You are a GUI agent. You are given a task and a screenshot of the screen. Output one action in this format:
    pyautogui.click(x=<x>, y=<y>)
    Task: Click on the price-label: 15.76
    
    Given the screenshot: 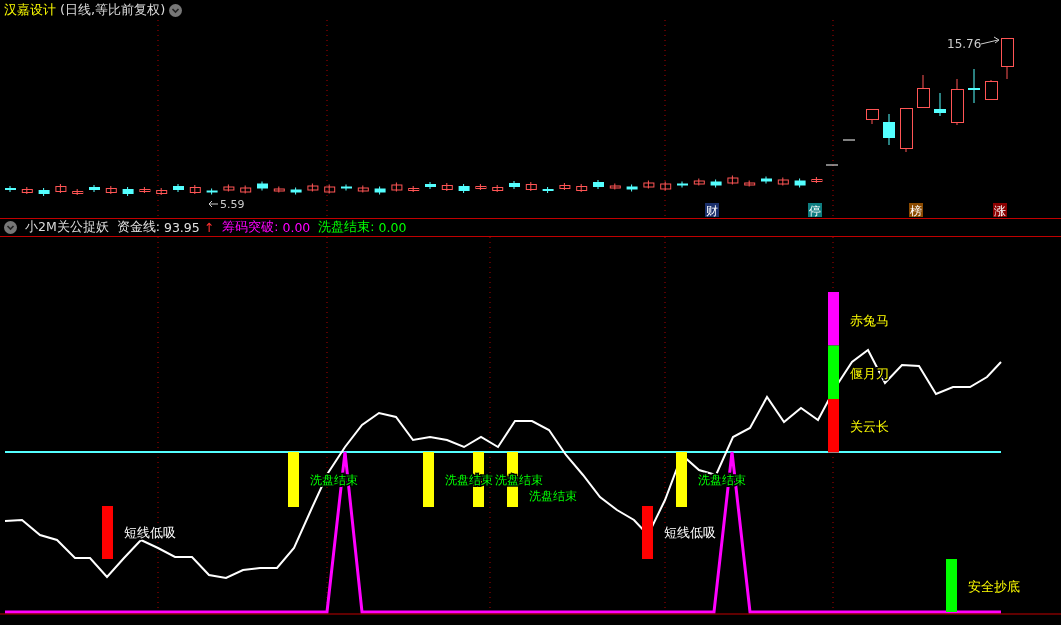 What is the action you would take?
    pyautogui.click(x=964, y=44)
    